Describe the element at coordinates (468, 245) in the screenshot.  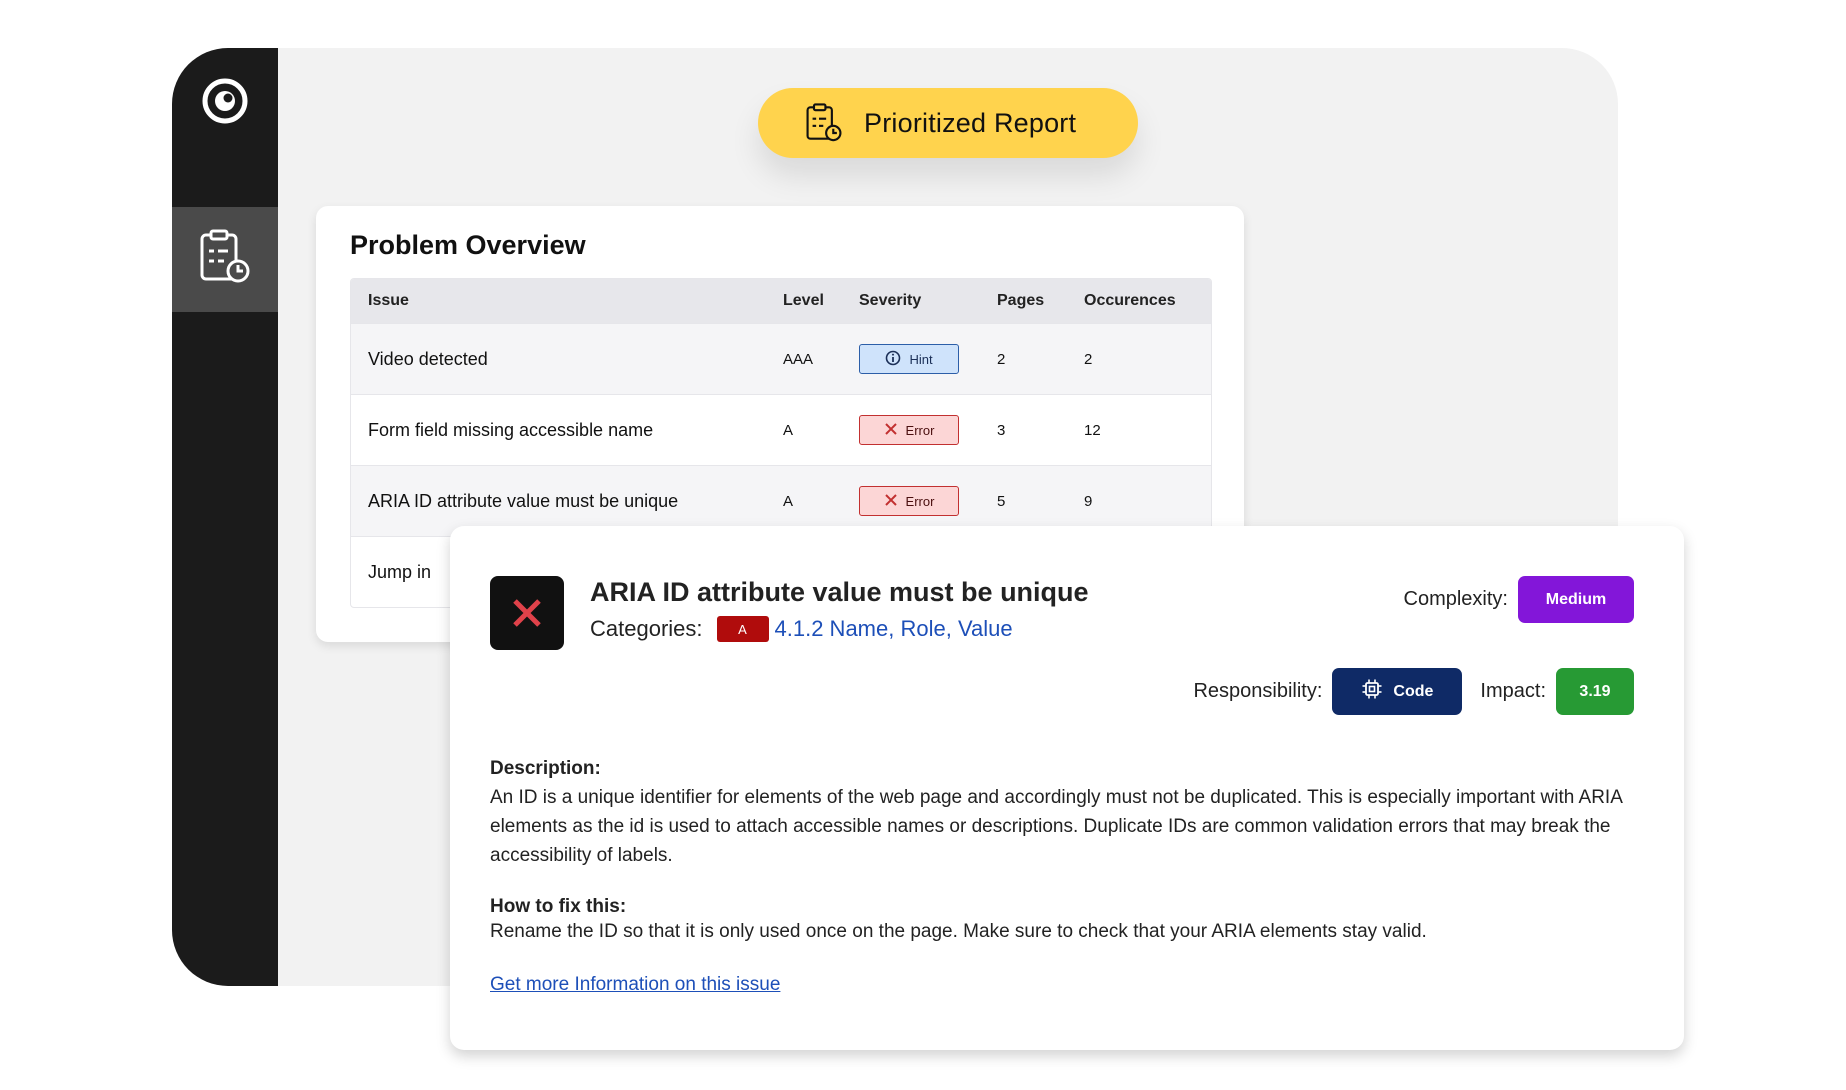
I see `overview-title: Problem Overview` at that location.